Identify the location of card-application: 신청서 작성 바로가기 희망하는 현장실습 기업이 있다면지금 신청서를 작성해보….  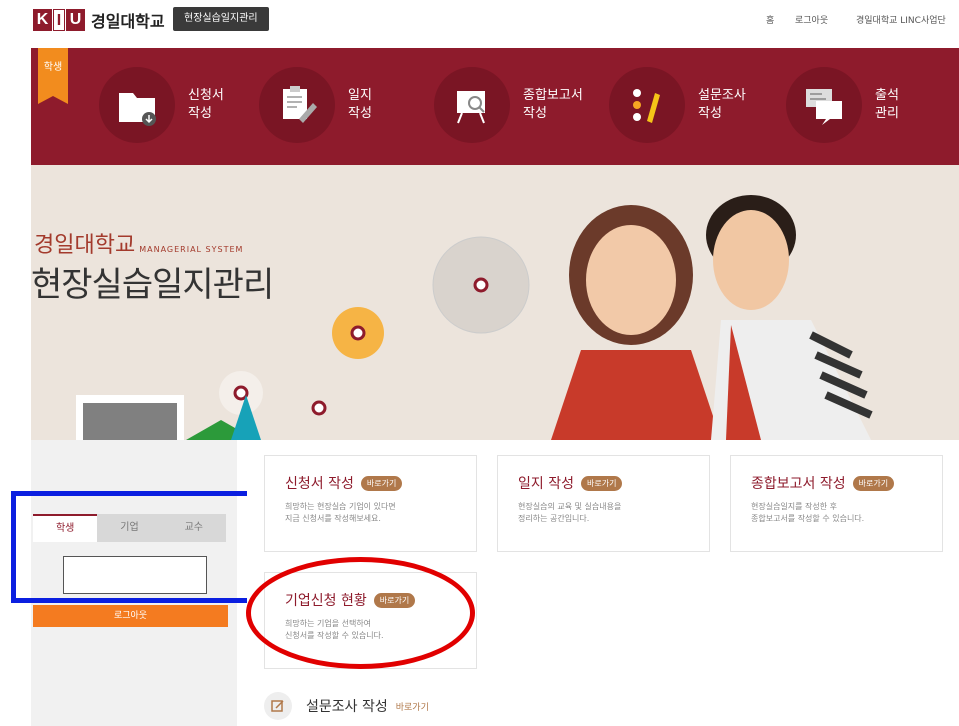
(370, 503).